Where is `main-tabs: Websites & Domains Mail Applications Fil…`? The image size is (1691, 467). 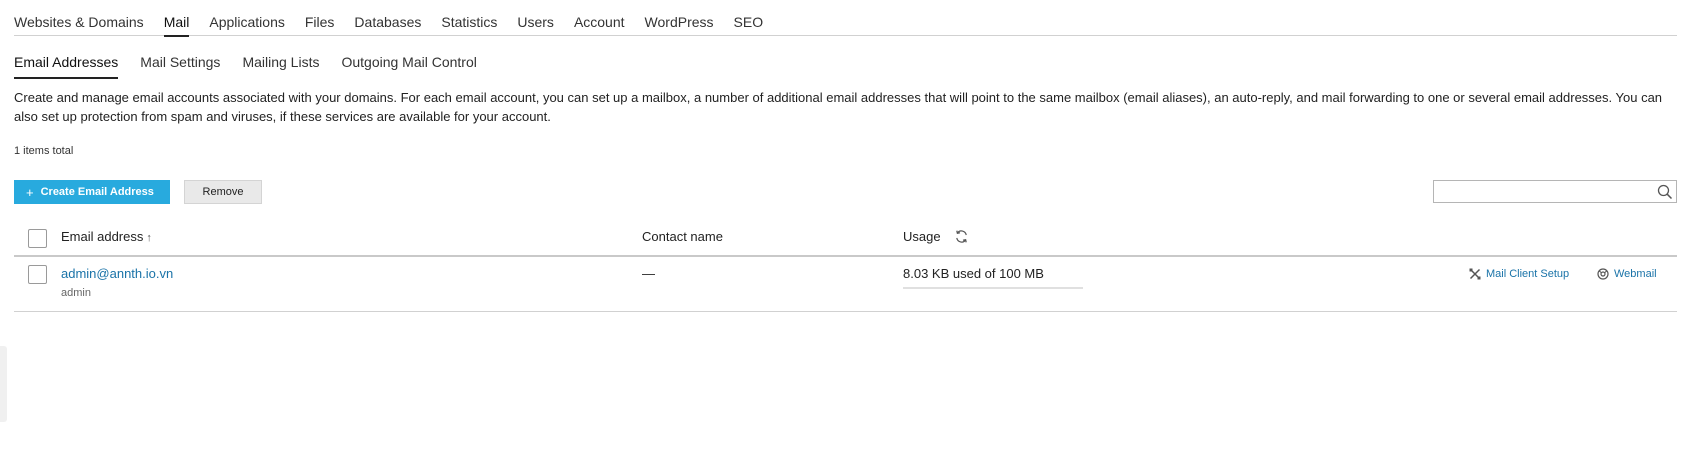 main-tabs: Websites & Domains Mail Applications Fil… is located at coordinates (845, 18).